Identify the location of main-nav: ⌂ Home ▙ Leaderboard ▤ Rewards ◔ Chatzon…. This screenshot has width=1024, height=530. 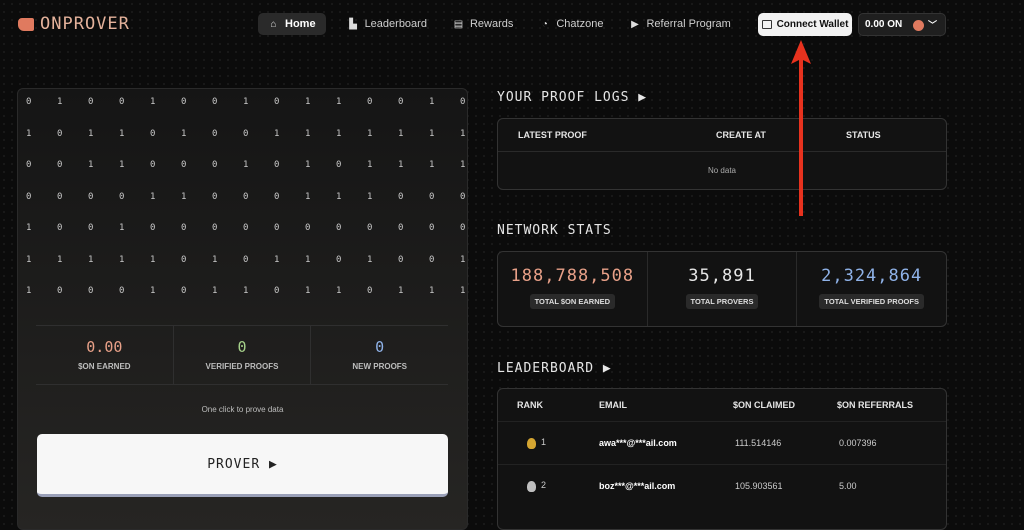
(499, 24).